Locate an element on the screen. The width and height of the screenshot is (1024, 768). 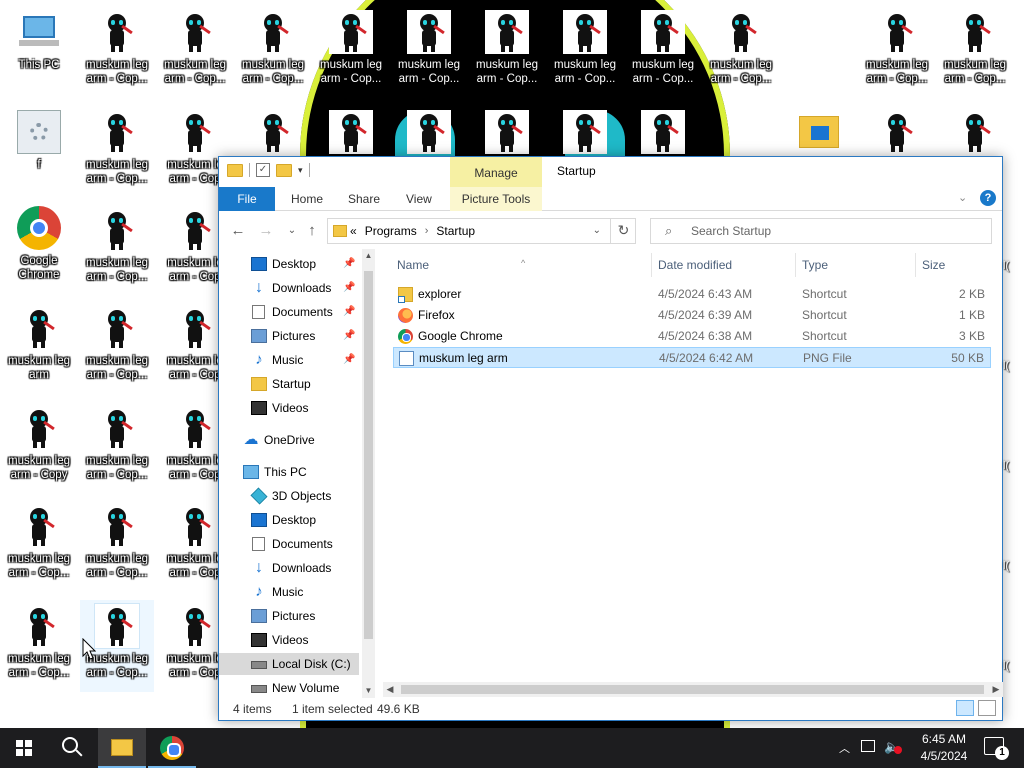
column-header-date-modified: Date modified is located at coordinates (723, 265).